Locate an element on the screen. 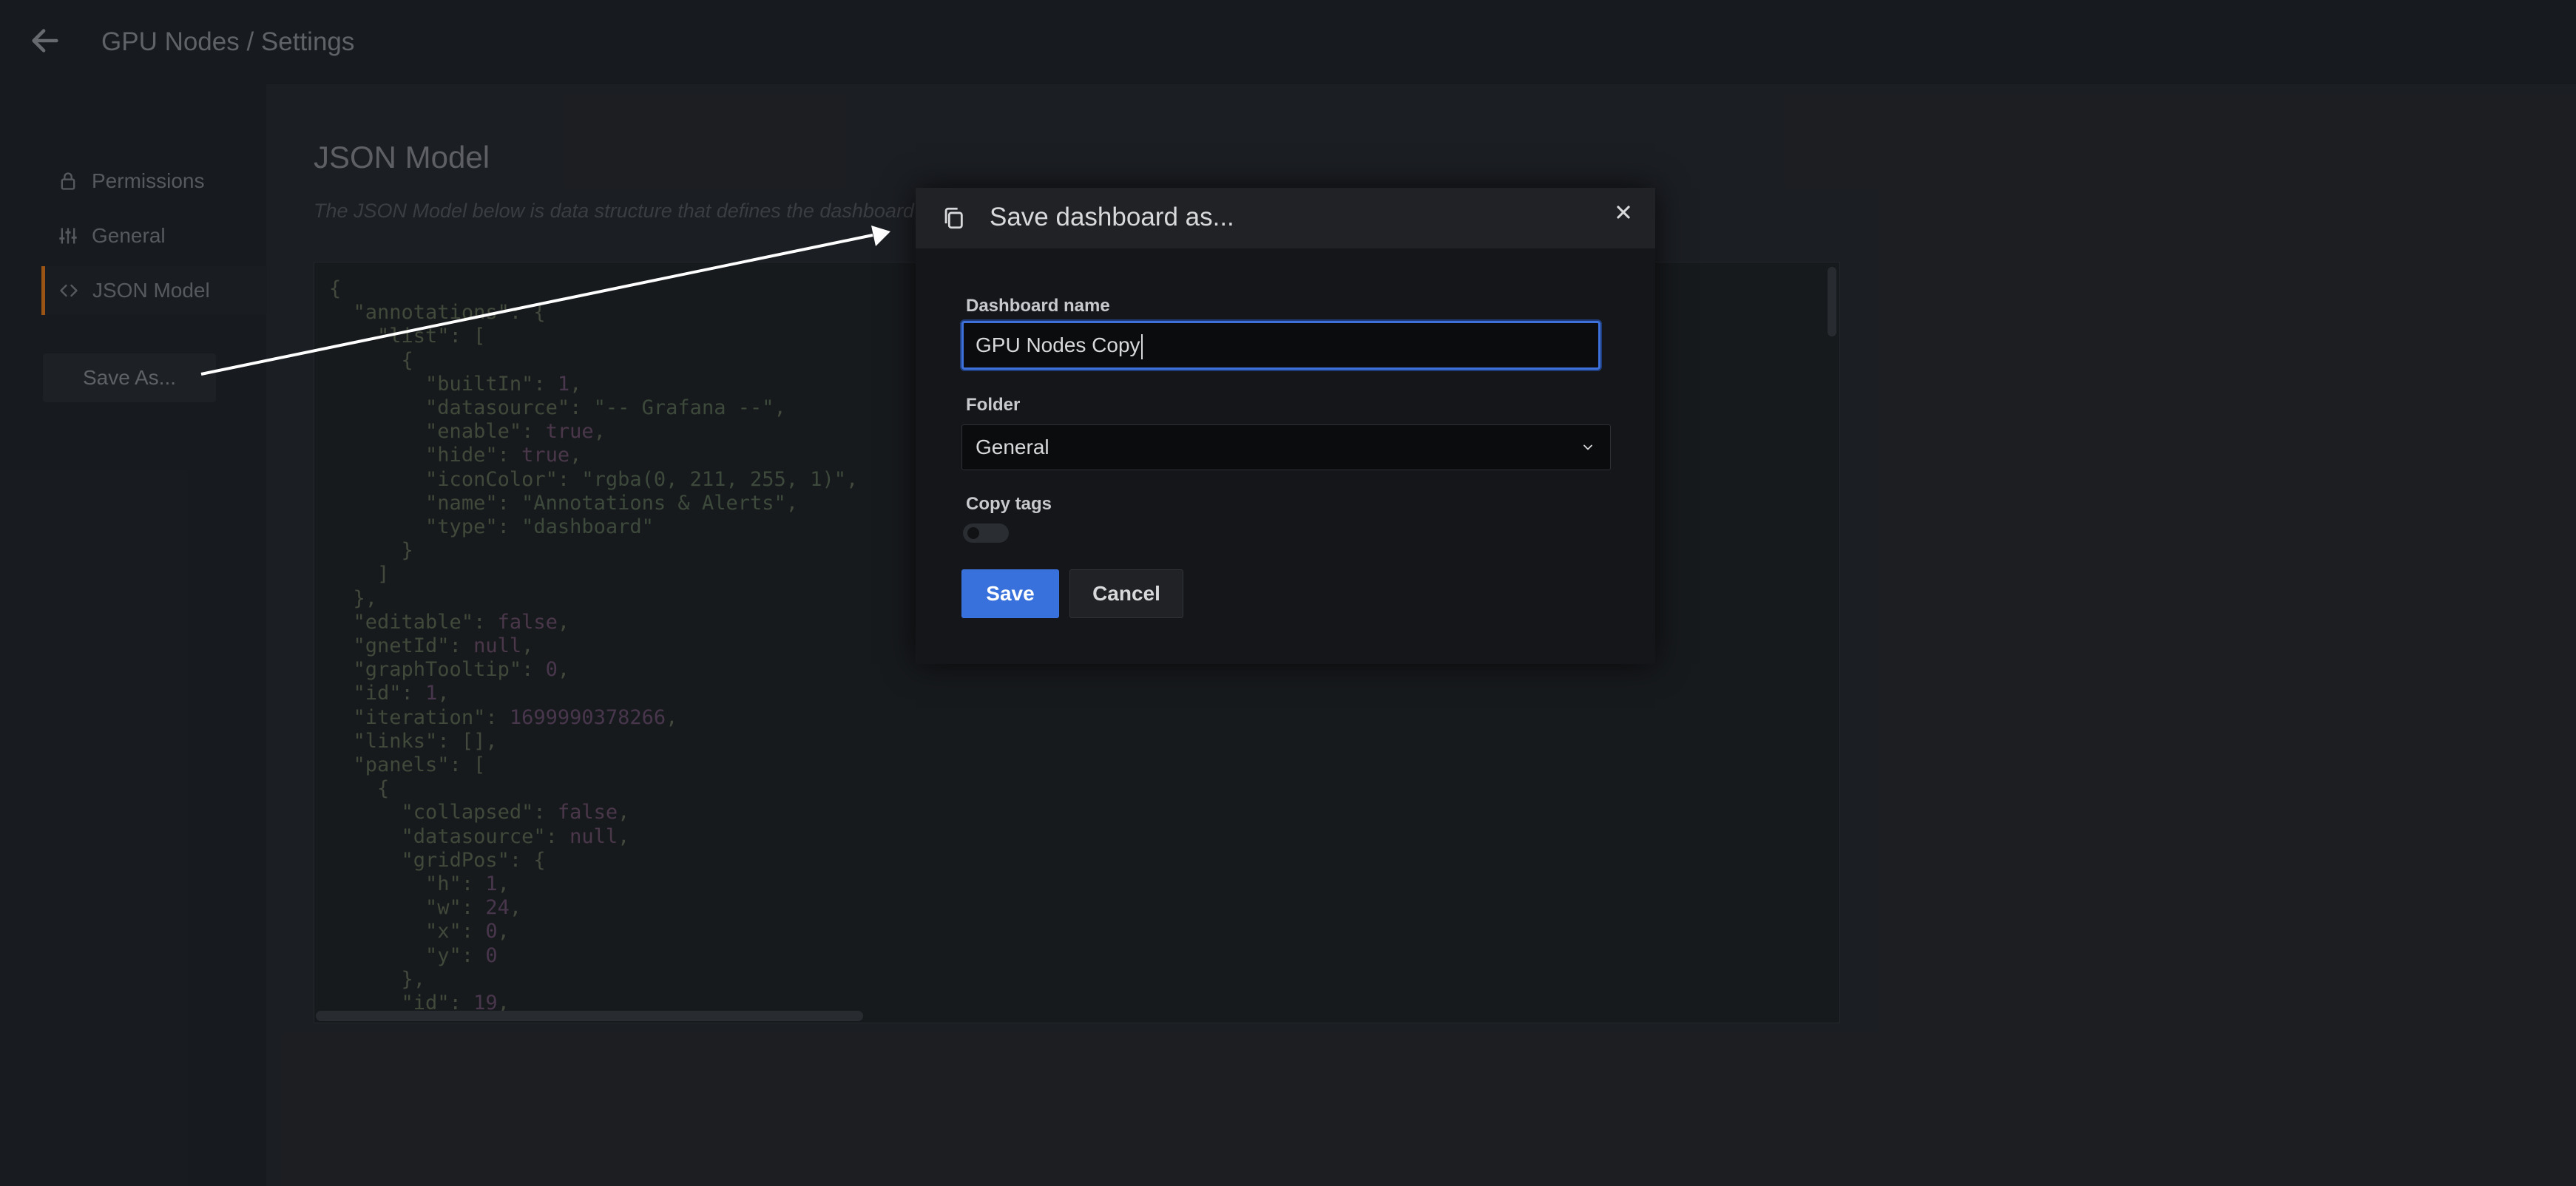 Image resolution: width=2576 pixels, height=1186 pixels. folder-label: Folder is located at coordinates (993, 405).